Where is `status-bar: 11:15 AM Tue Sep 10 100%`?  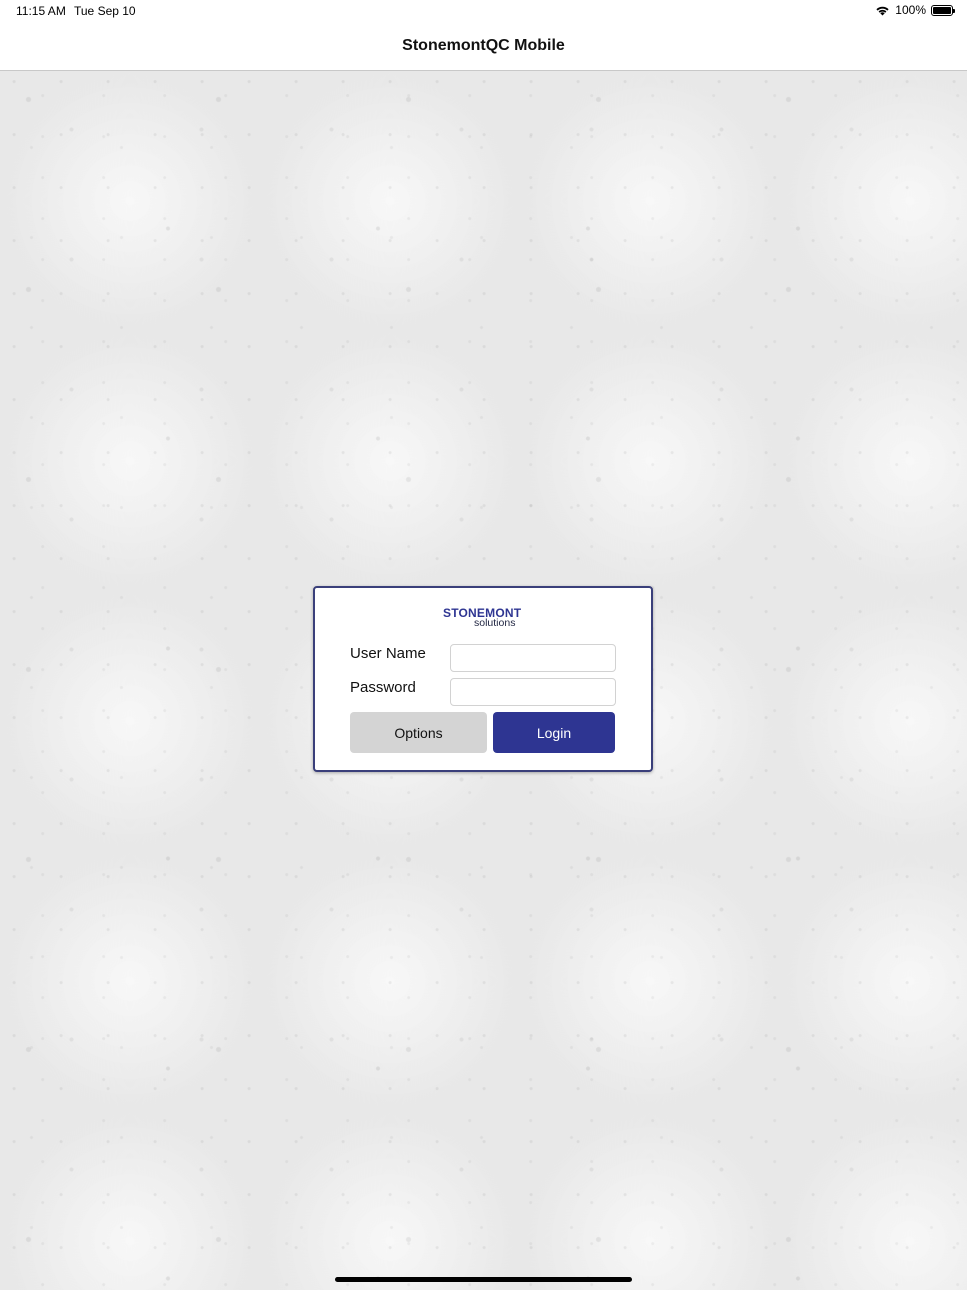
status-bar: 11:15 AM Tue Sep 10 100% is located at coordinates (483, 12).